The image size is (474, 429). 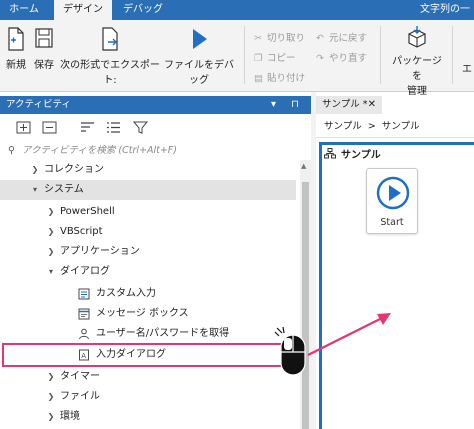 I want to click on tree-node-custom-input: カスタム入力, so click(x=148, y=294).